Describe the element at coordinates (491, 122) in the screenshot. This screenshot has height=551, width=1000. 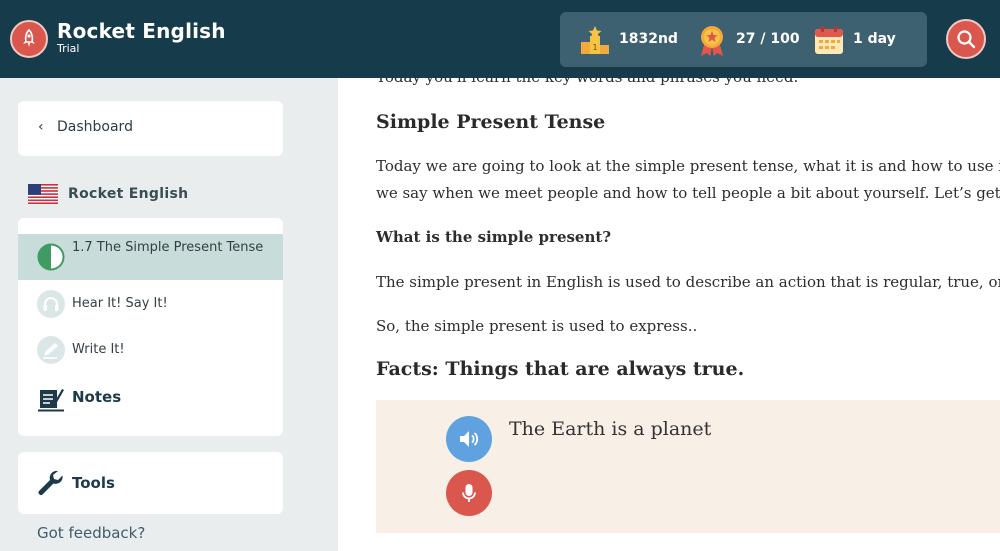
I see `section-heading: Simple Present Tense` at that location.